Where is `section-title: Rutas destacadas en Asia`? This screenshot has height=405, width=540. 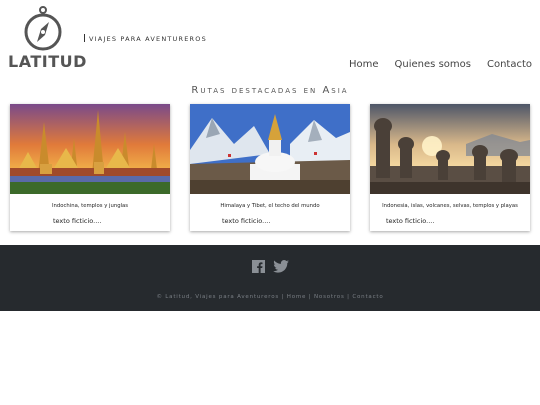 section-title: Rutas destacadas en Asia is located at coordinates (270, 90).